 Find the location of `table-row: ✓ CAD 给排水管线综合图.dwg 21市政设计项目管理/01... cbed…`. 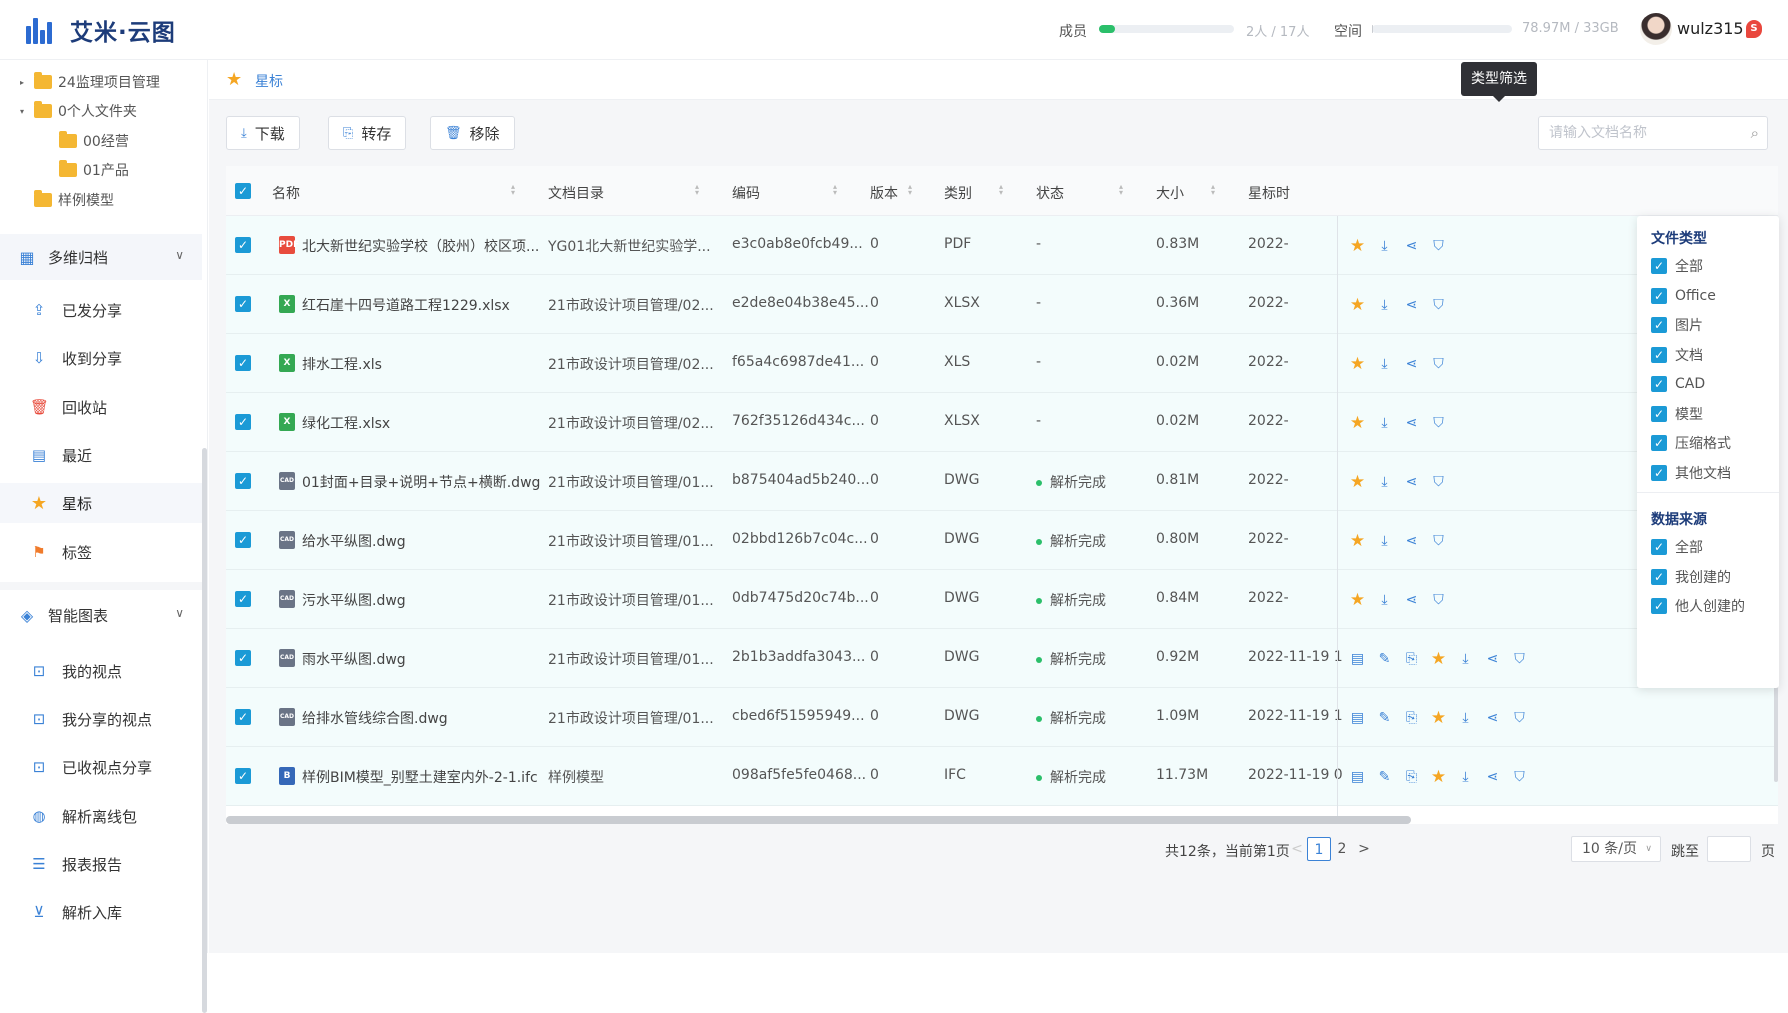

table-row: ✓ CAD 给排水管线综合图.dwg 21市政设计项目管理/01... cbed… is located at coordinates (1002, 717).